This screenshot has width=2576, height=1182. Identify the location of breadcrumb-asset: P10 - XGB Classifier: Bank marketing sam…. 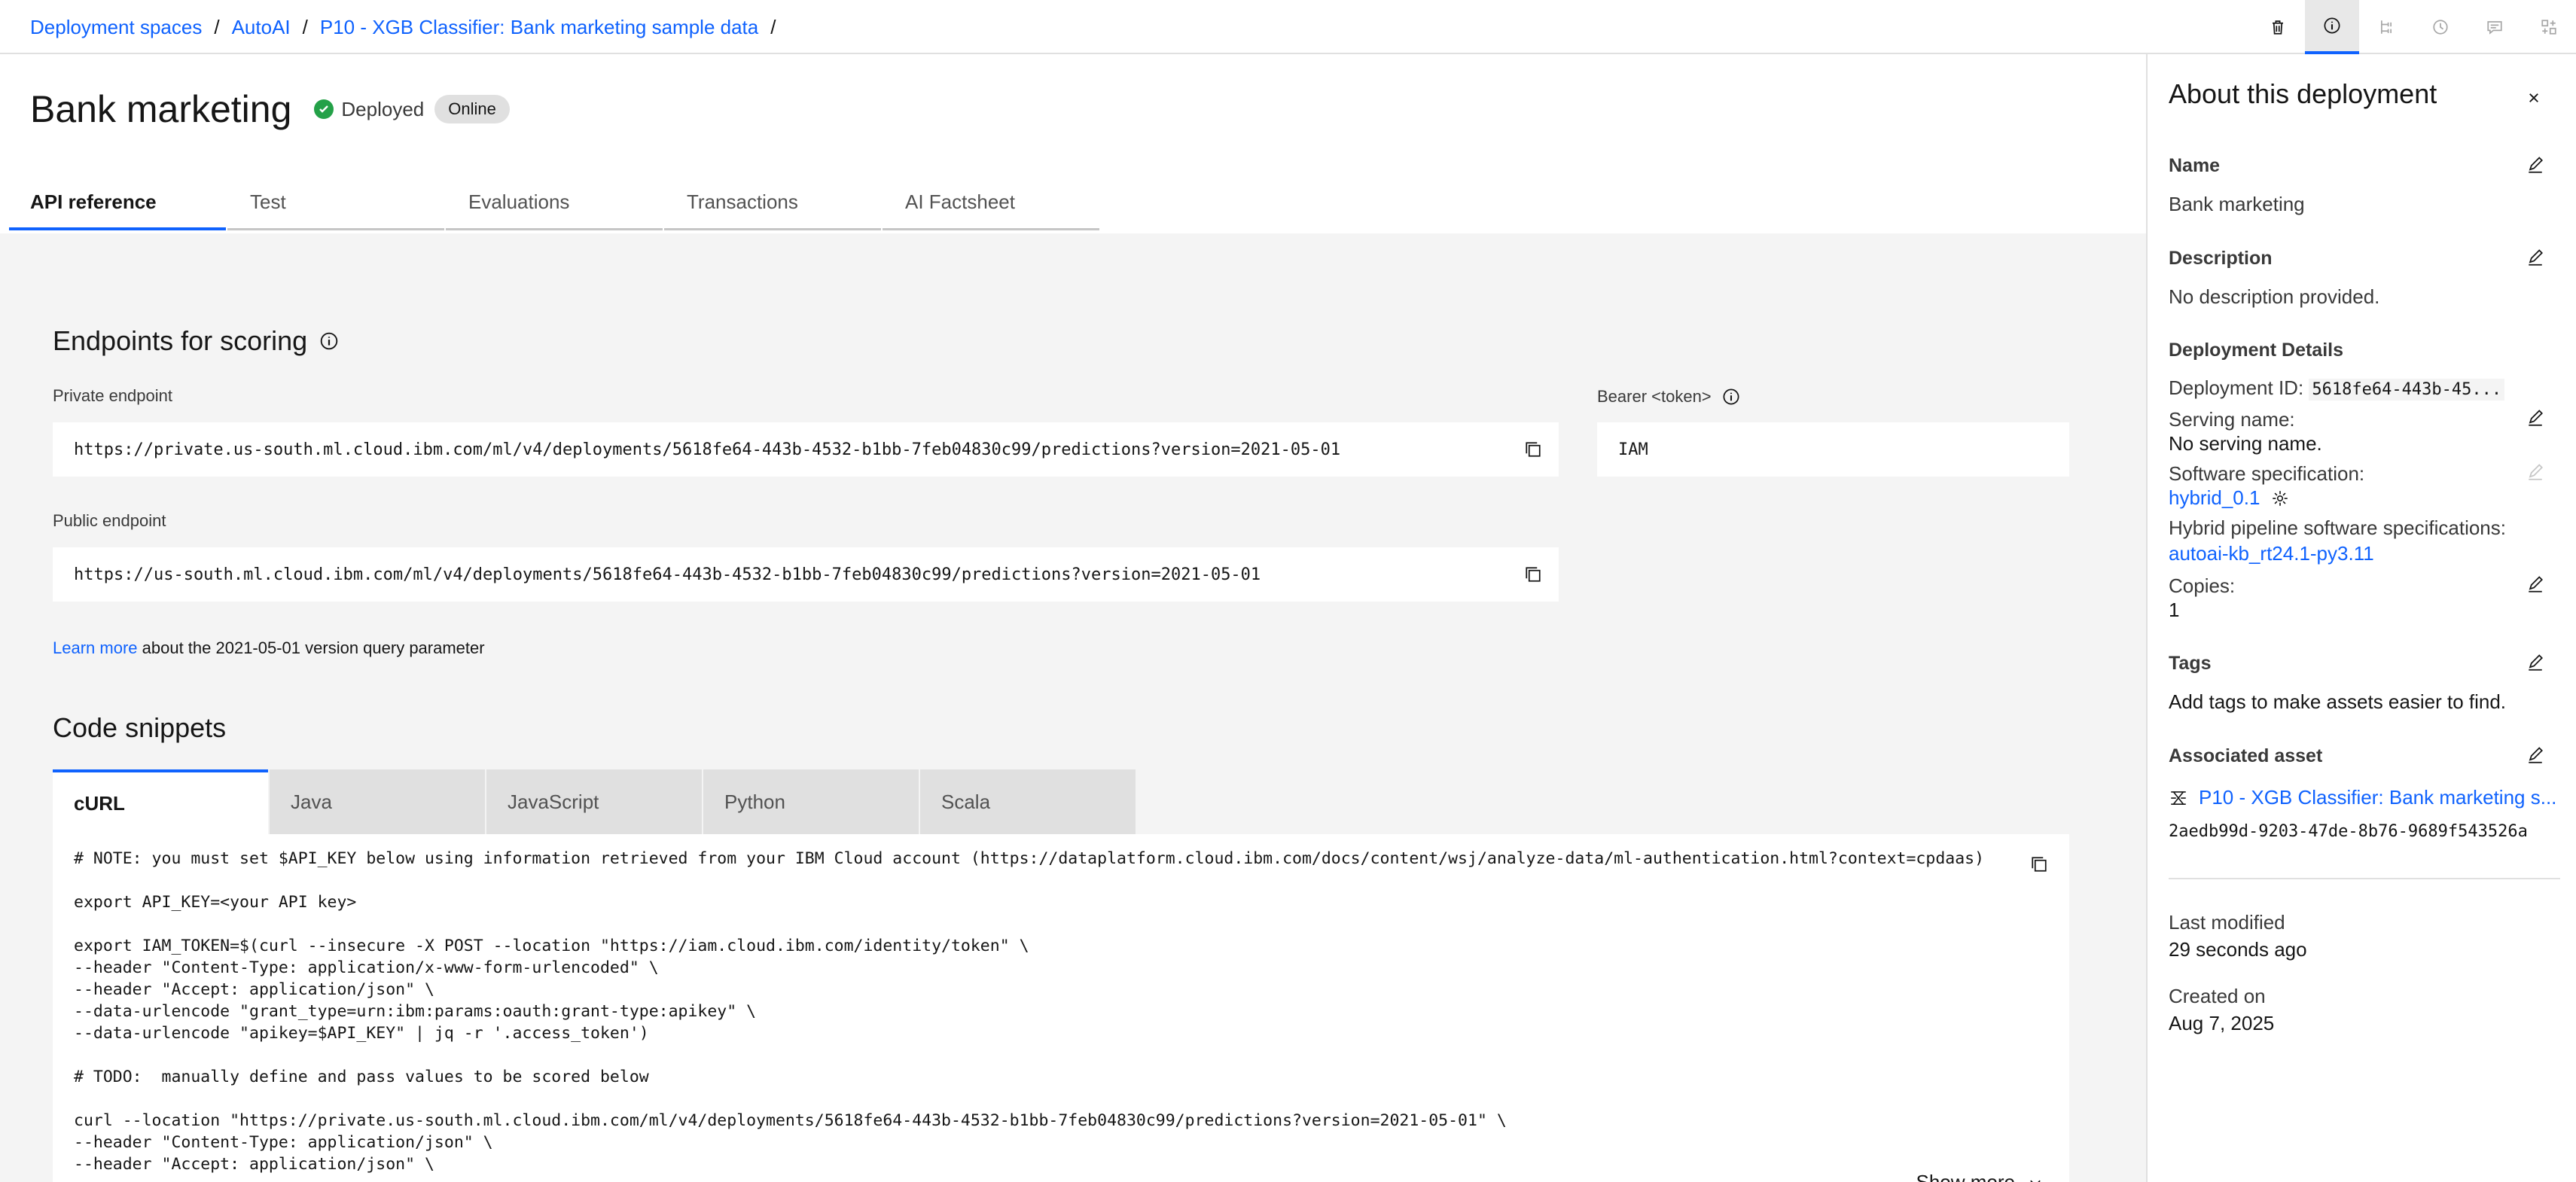
(539, 28).